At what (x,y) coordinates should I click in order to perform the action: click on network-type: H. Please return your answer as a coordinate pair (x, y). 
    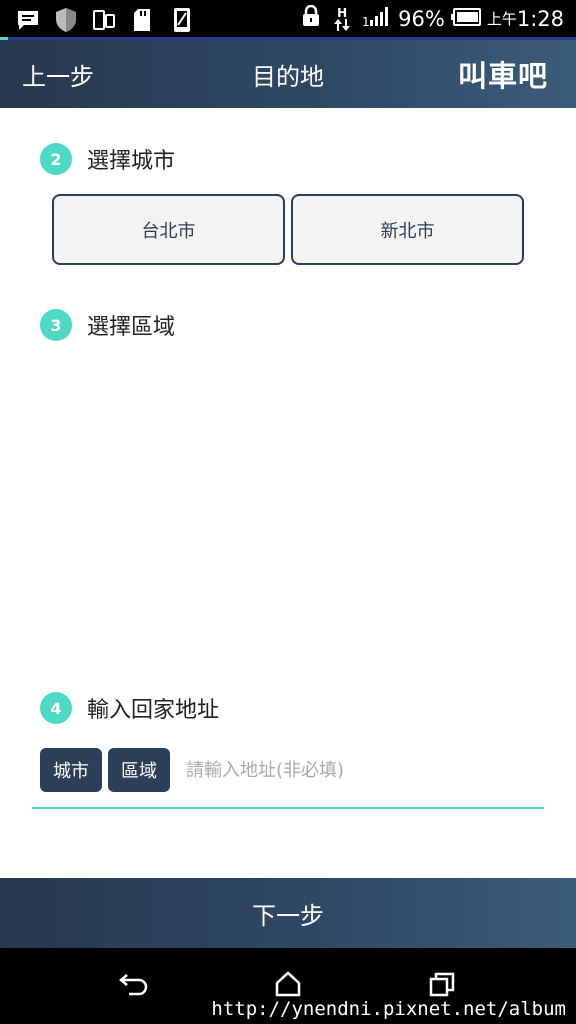
    Looking at the image, I should click on (342, 12).